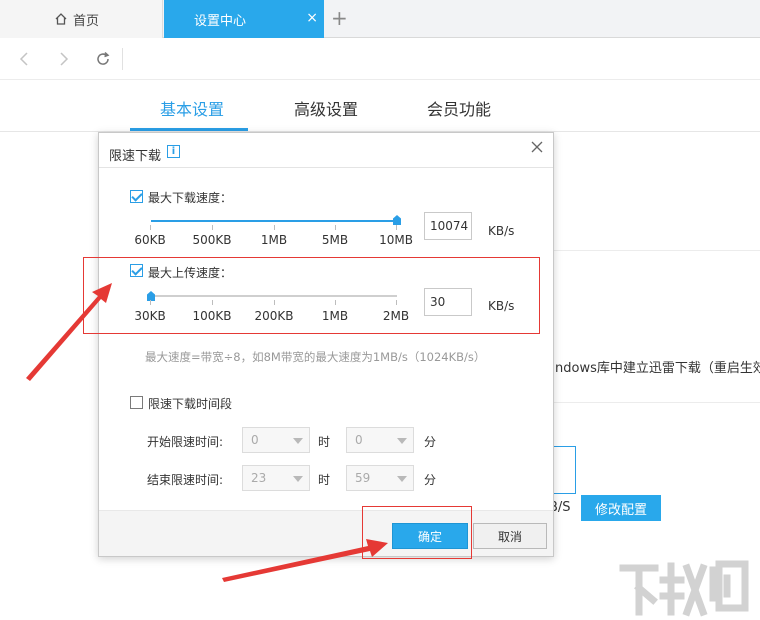 The height and width of the screenshot is (620, 760). I want to click on start-minute-select: 0, so click(380, 440).